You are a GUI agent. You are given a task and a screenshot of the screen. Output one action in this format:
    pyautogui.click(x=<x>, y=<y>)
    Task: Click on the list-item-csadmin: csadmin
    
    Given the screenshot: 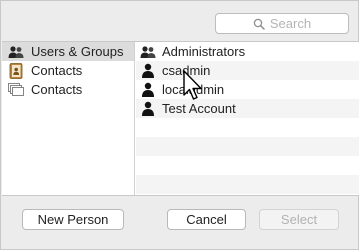 What is the action you would take?
    pyautogui.click(x=247, y=70)
    